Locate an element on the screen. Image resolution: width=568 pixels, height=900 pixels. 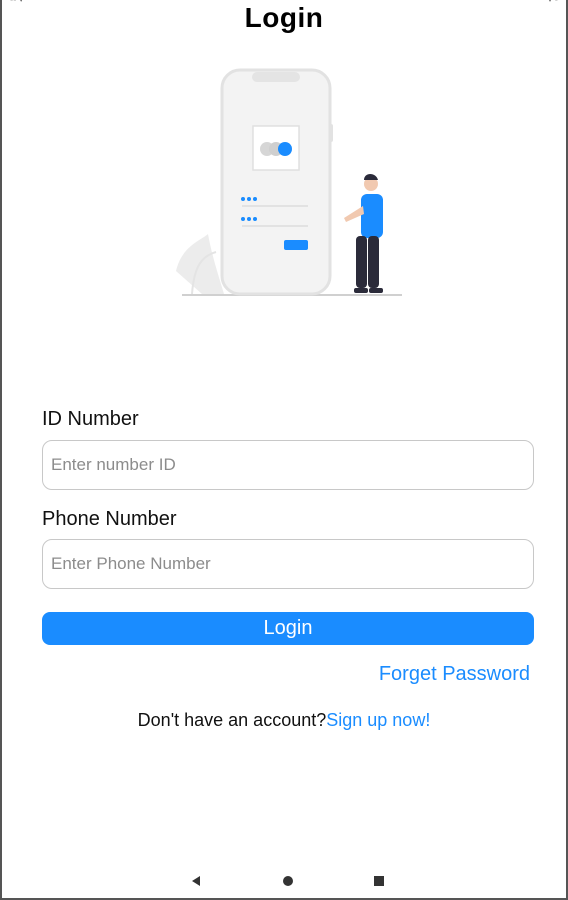
recents-button is located at coordinates (379, 881).